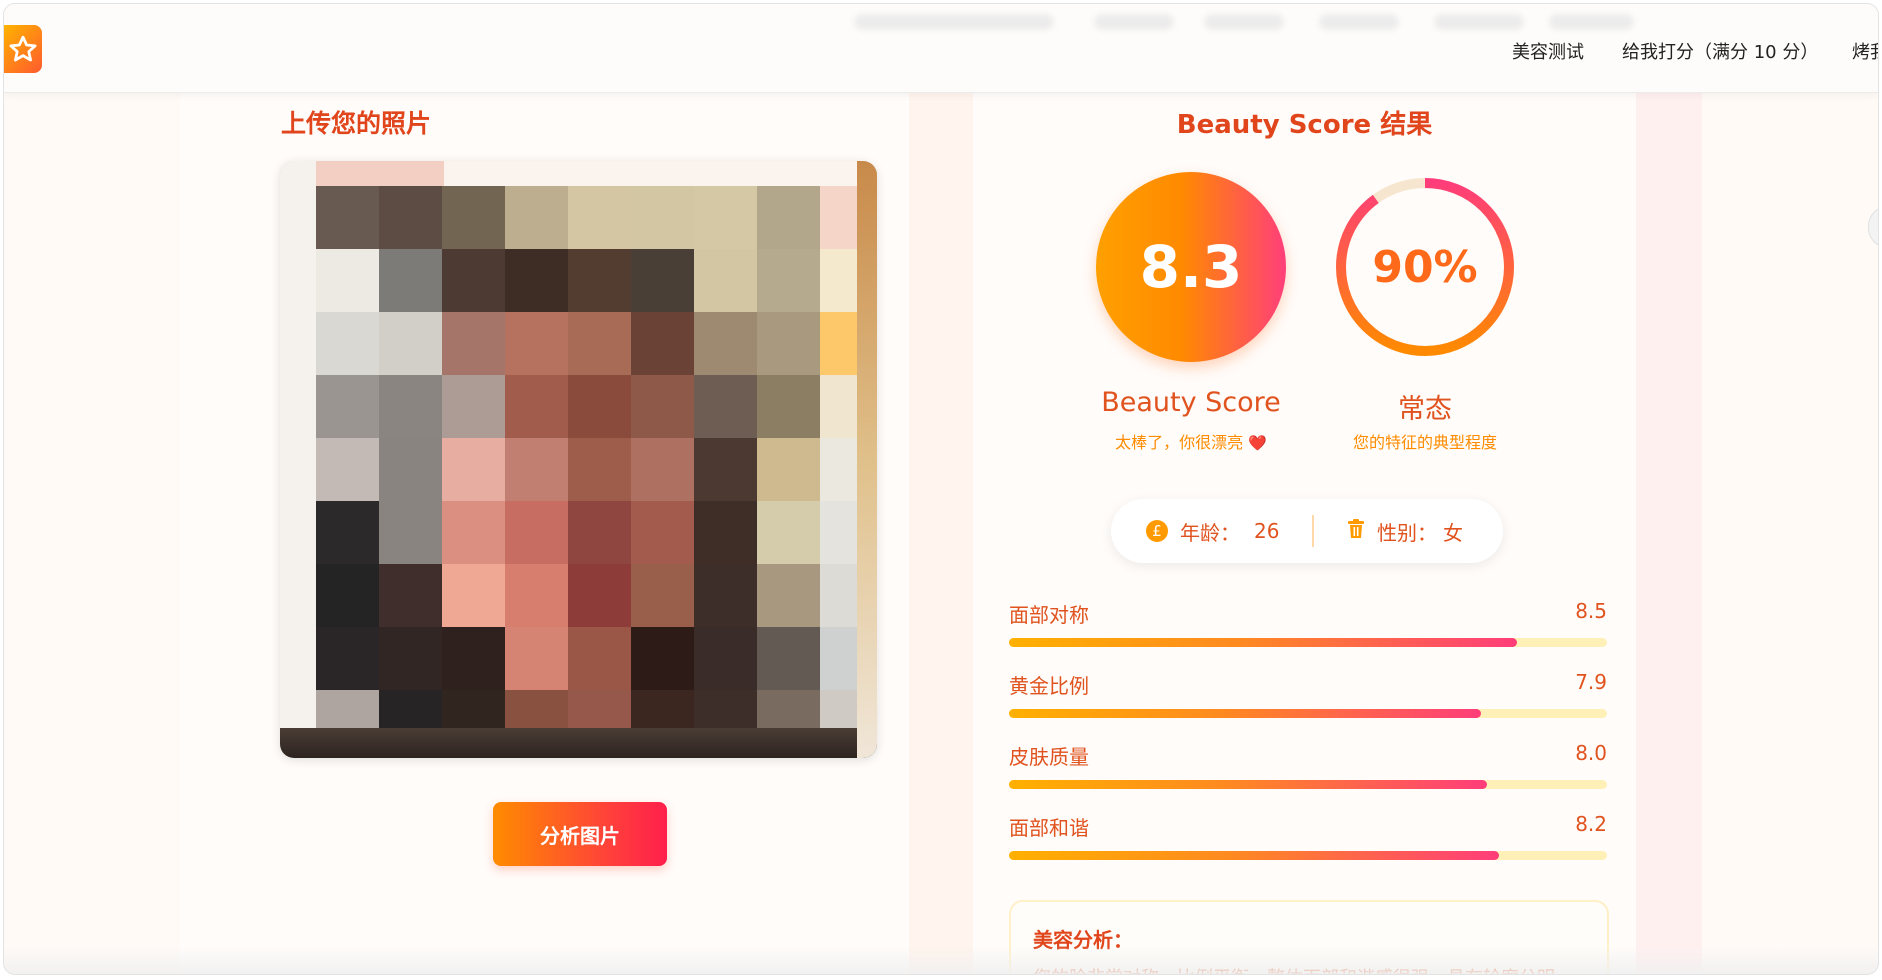  What do you see at coordinates (1049, 757) in the screenshot?
I see `feature-name: 皮肤质量` at bounding box center [1049, 757].